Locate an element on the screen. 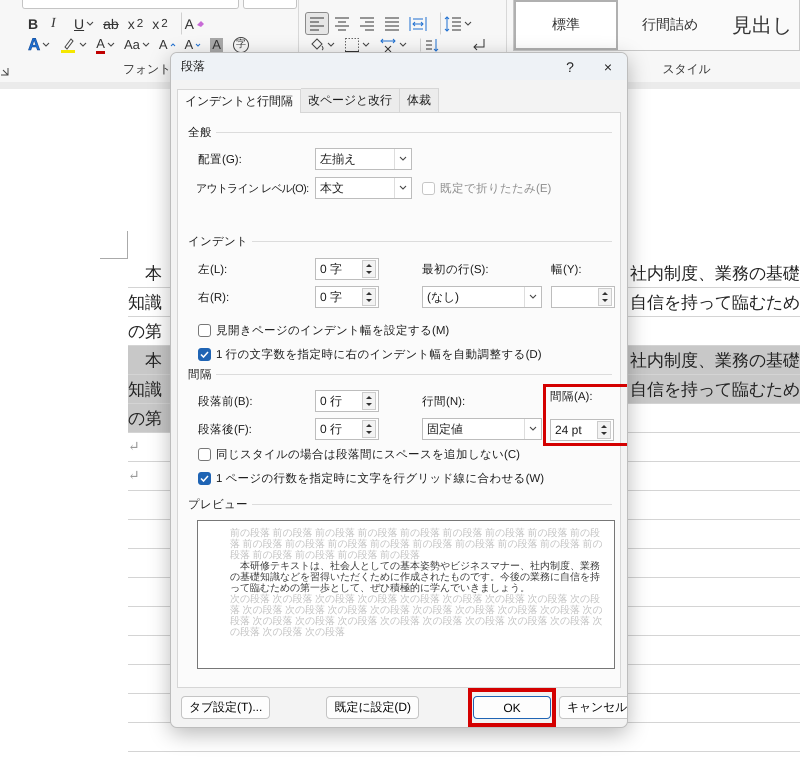 This screenshot has width=800, height=780. italic-button: I is located at coordinates (58, 23).